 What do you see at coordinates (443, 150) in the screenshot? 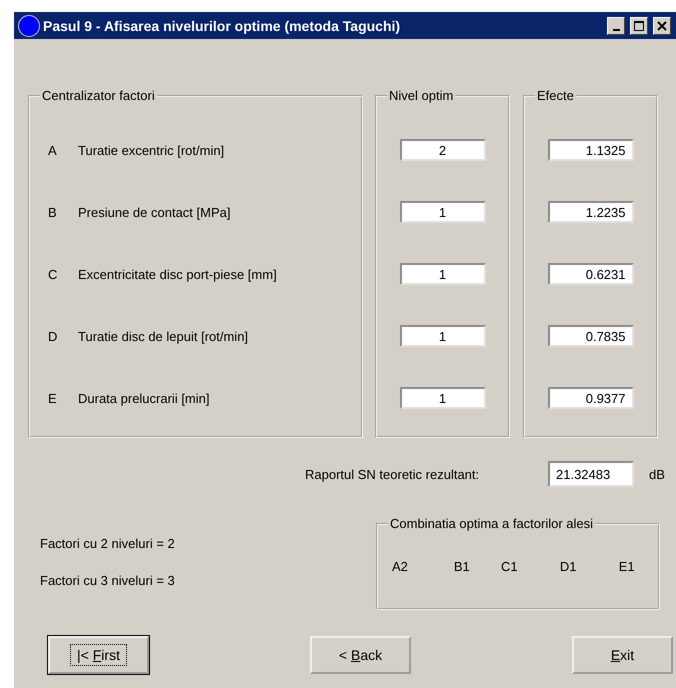
I see `level-field: 2` at bounding box center [443, 150].